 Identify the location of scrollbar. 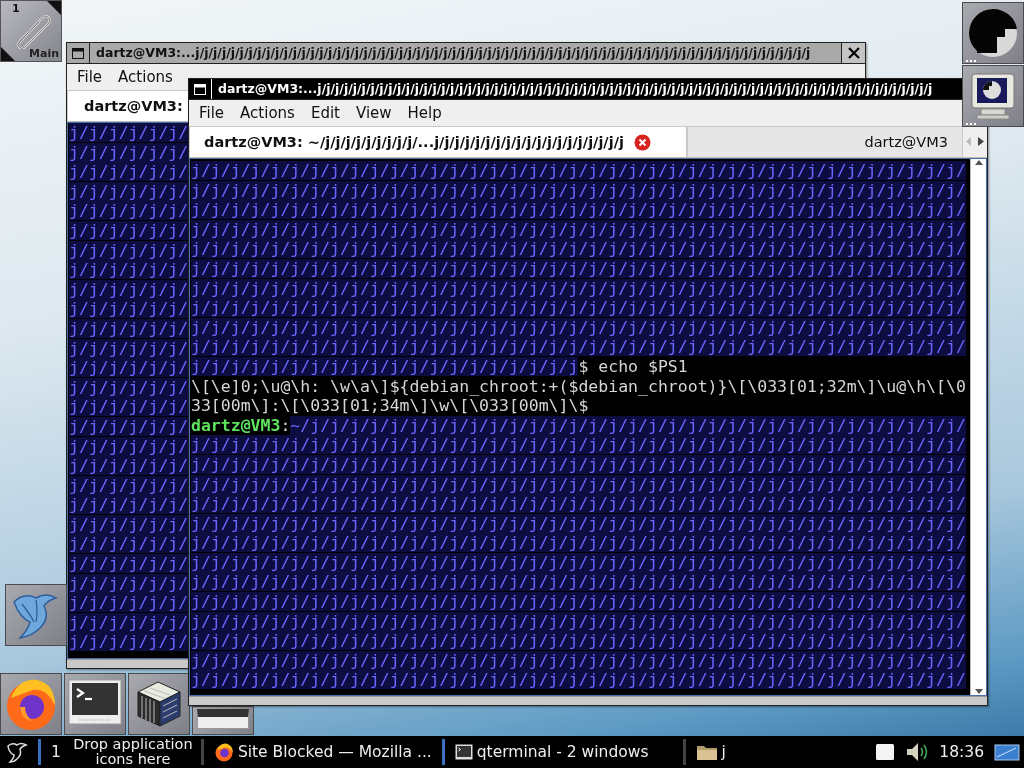
(978, 427).